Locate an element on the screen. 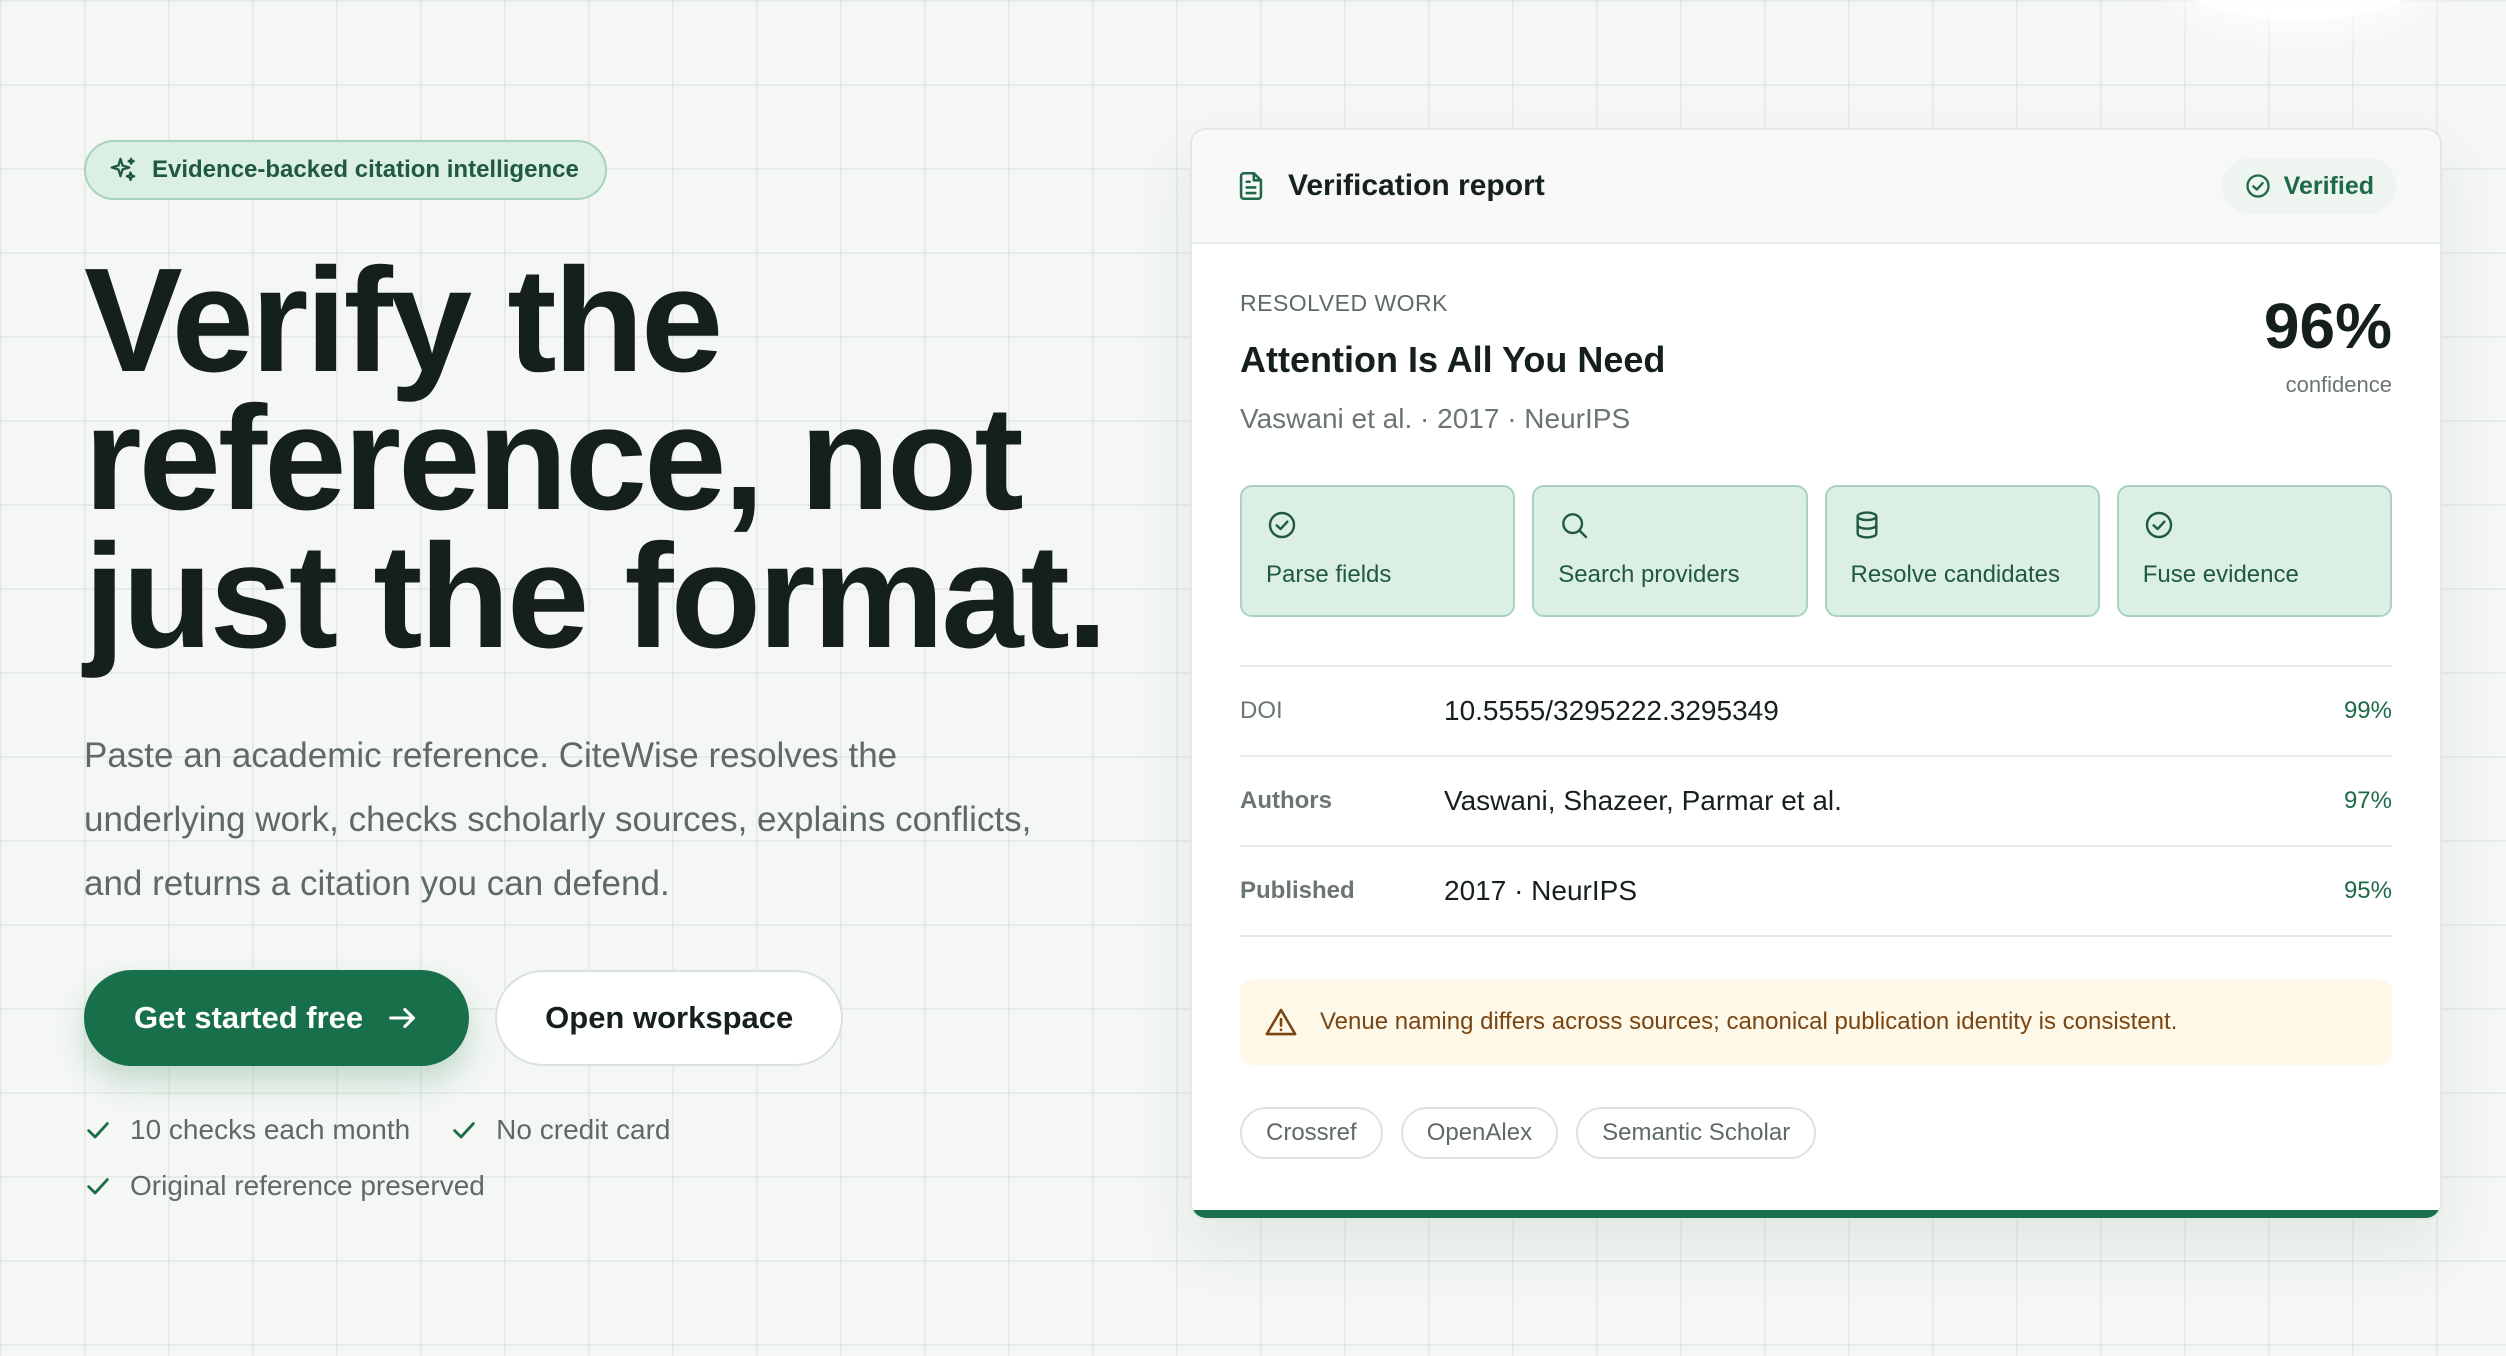  source-chip-crossref: Crossref is located at coordinates (1311, 1133).